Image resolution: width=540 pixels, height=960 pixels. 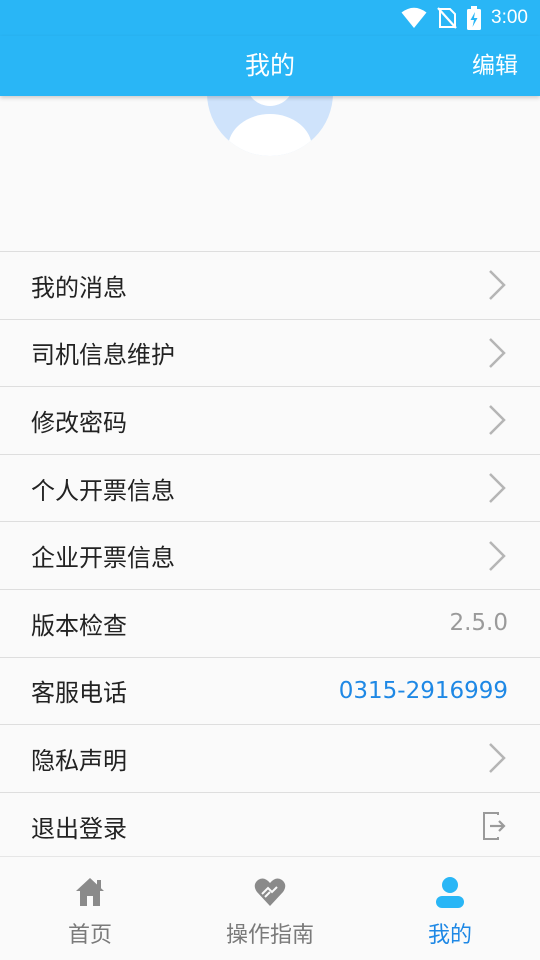 I want to click on status-time: 3:00, so click(x=509, y=17).